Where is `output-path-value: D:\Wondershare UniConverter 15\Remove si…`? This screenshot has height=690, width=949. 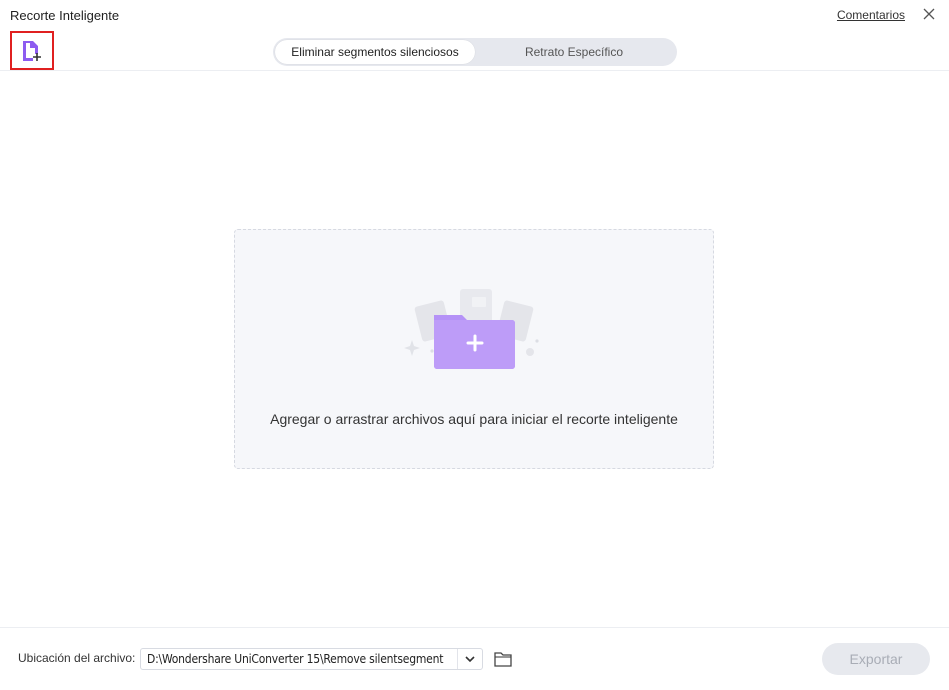 output-path-value: D:\Wondershare UniConverter 15\Remove si… is located at coordinates (295, 659).